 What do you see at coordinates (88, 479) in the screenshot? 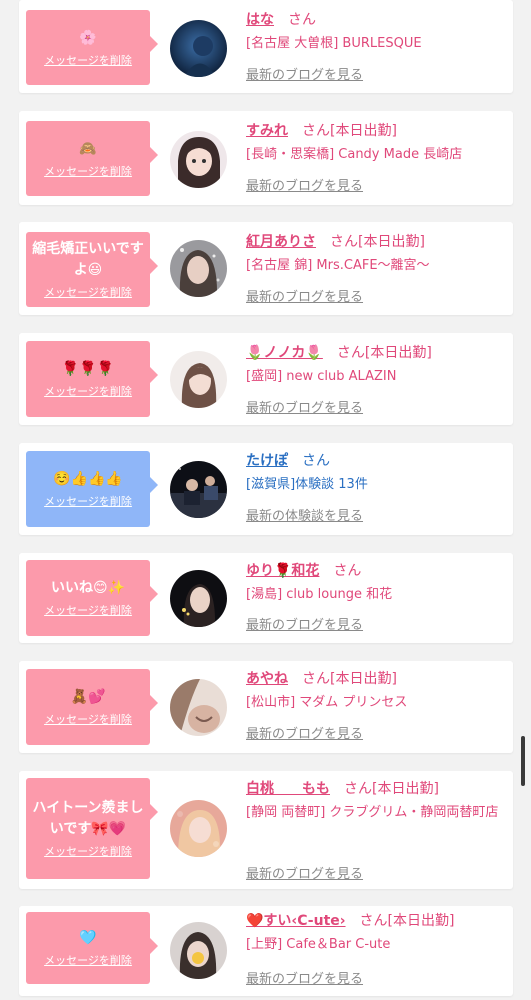
I see `message-text: ☺️👍👍👍` at bounding box center [88, 479].